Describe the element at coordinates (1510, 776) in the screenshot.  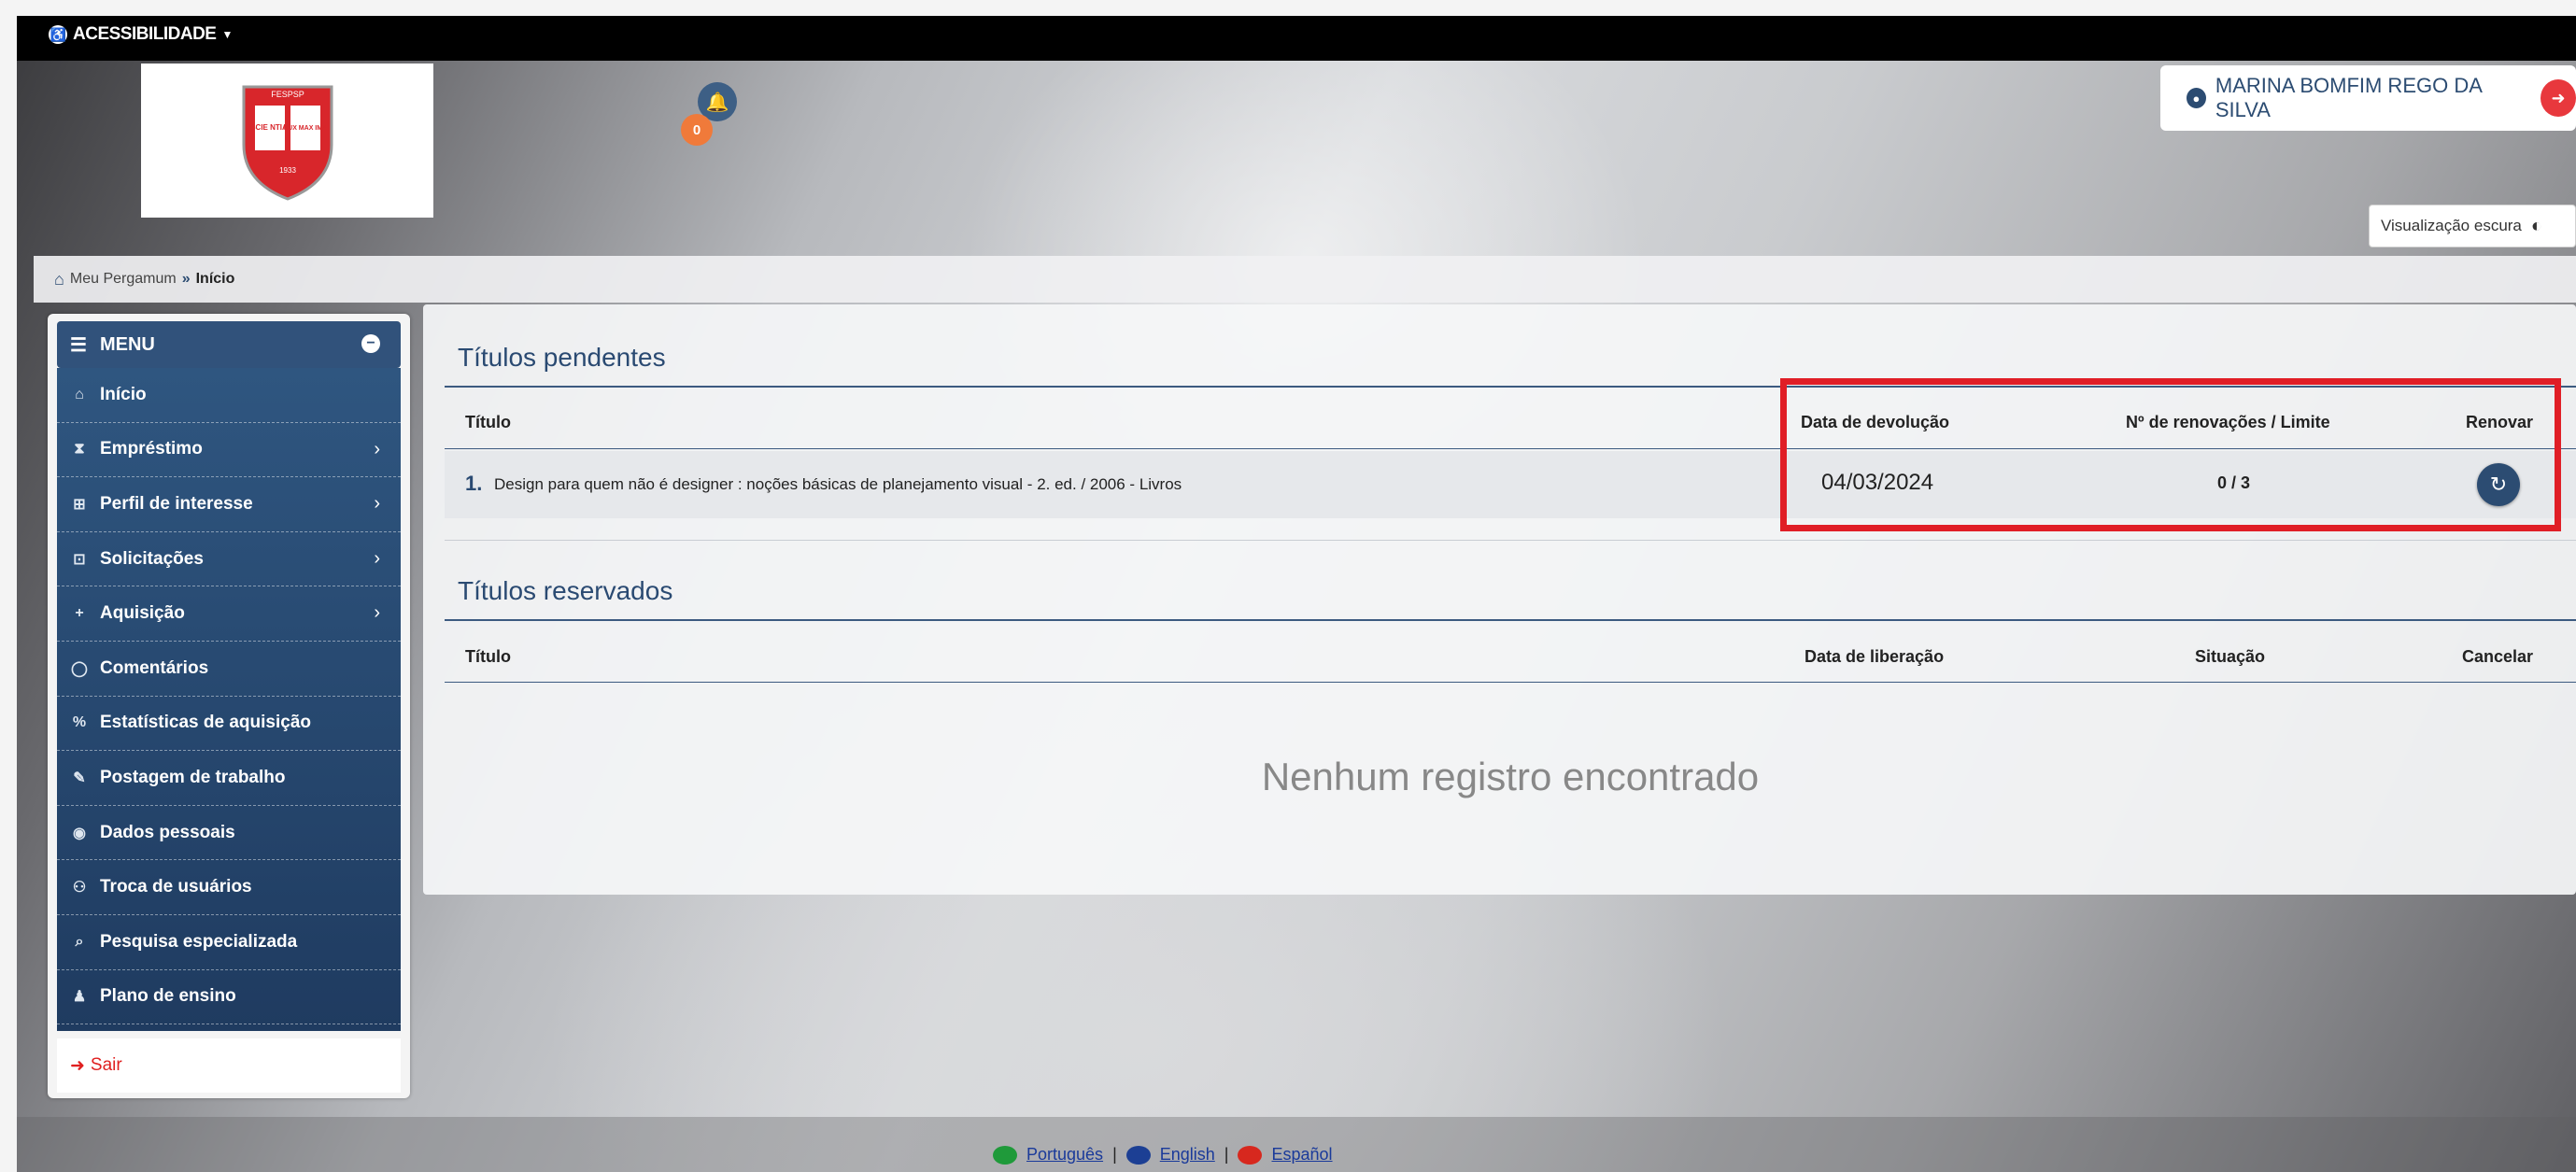
I see `empty-message: Nenhum registro encontrado` at that location.